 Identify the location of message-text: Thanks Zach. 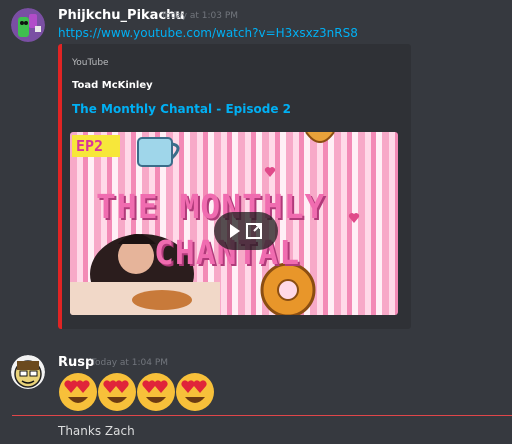
(96, 431).